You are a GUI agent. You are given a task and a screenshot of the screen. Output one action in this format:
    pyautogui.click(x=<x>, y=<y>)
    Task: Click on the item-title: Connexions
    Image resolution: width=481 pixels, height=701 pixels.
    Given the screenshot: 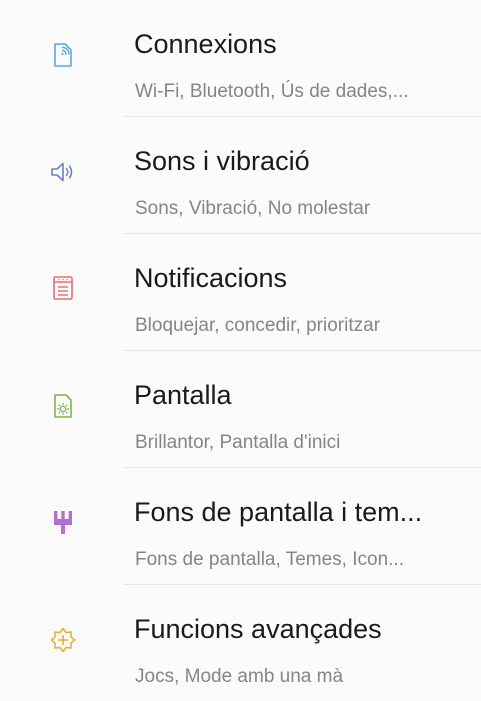 What is the action you would take?
    pyautogui.click(x=205, y=44)
    